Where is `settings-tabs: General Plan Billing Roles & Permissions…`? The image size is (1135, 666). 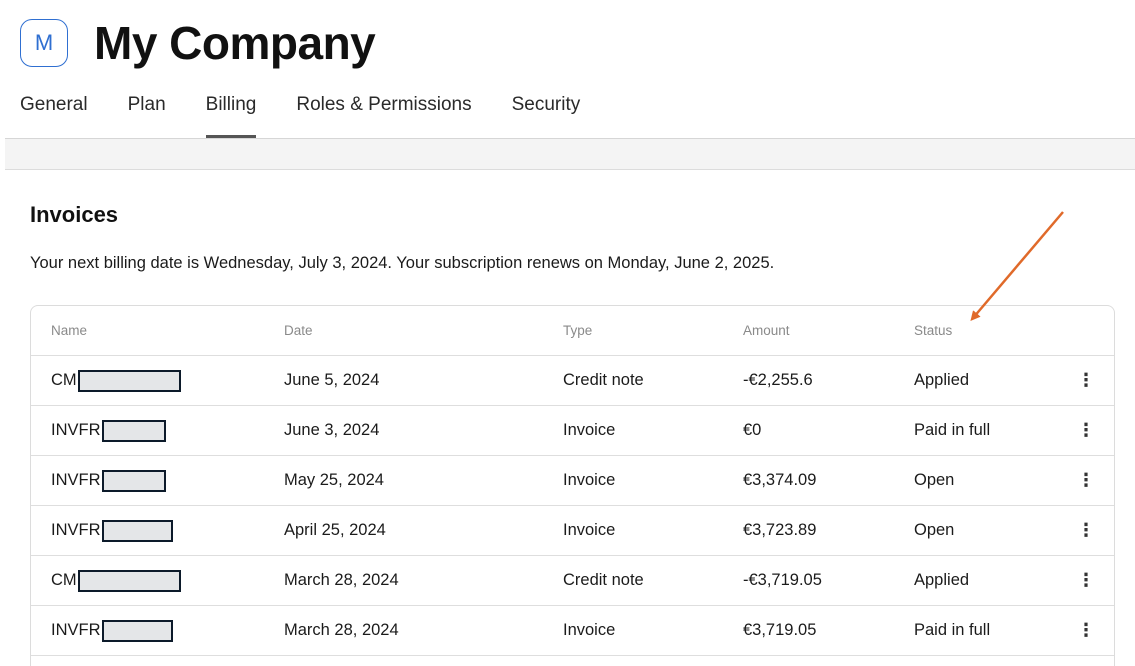 settings-tabs: General Plan Billing Roles & Permissions… is located at coordinates (320, 113).